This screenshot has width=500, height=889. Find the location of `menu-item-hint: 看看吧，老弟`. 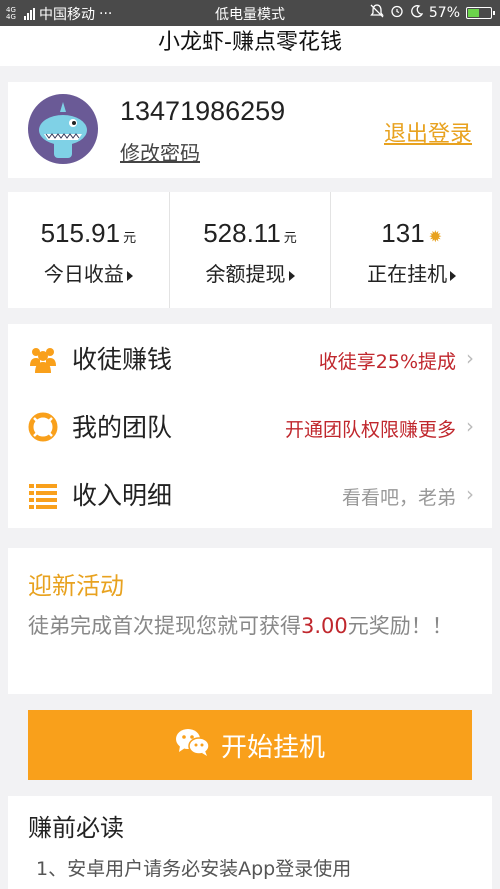

menu-item-hint: 看看吧，老弟 is located at coordinates (398, 498).